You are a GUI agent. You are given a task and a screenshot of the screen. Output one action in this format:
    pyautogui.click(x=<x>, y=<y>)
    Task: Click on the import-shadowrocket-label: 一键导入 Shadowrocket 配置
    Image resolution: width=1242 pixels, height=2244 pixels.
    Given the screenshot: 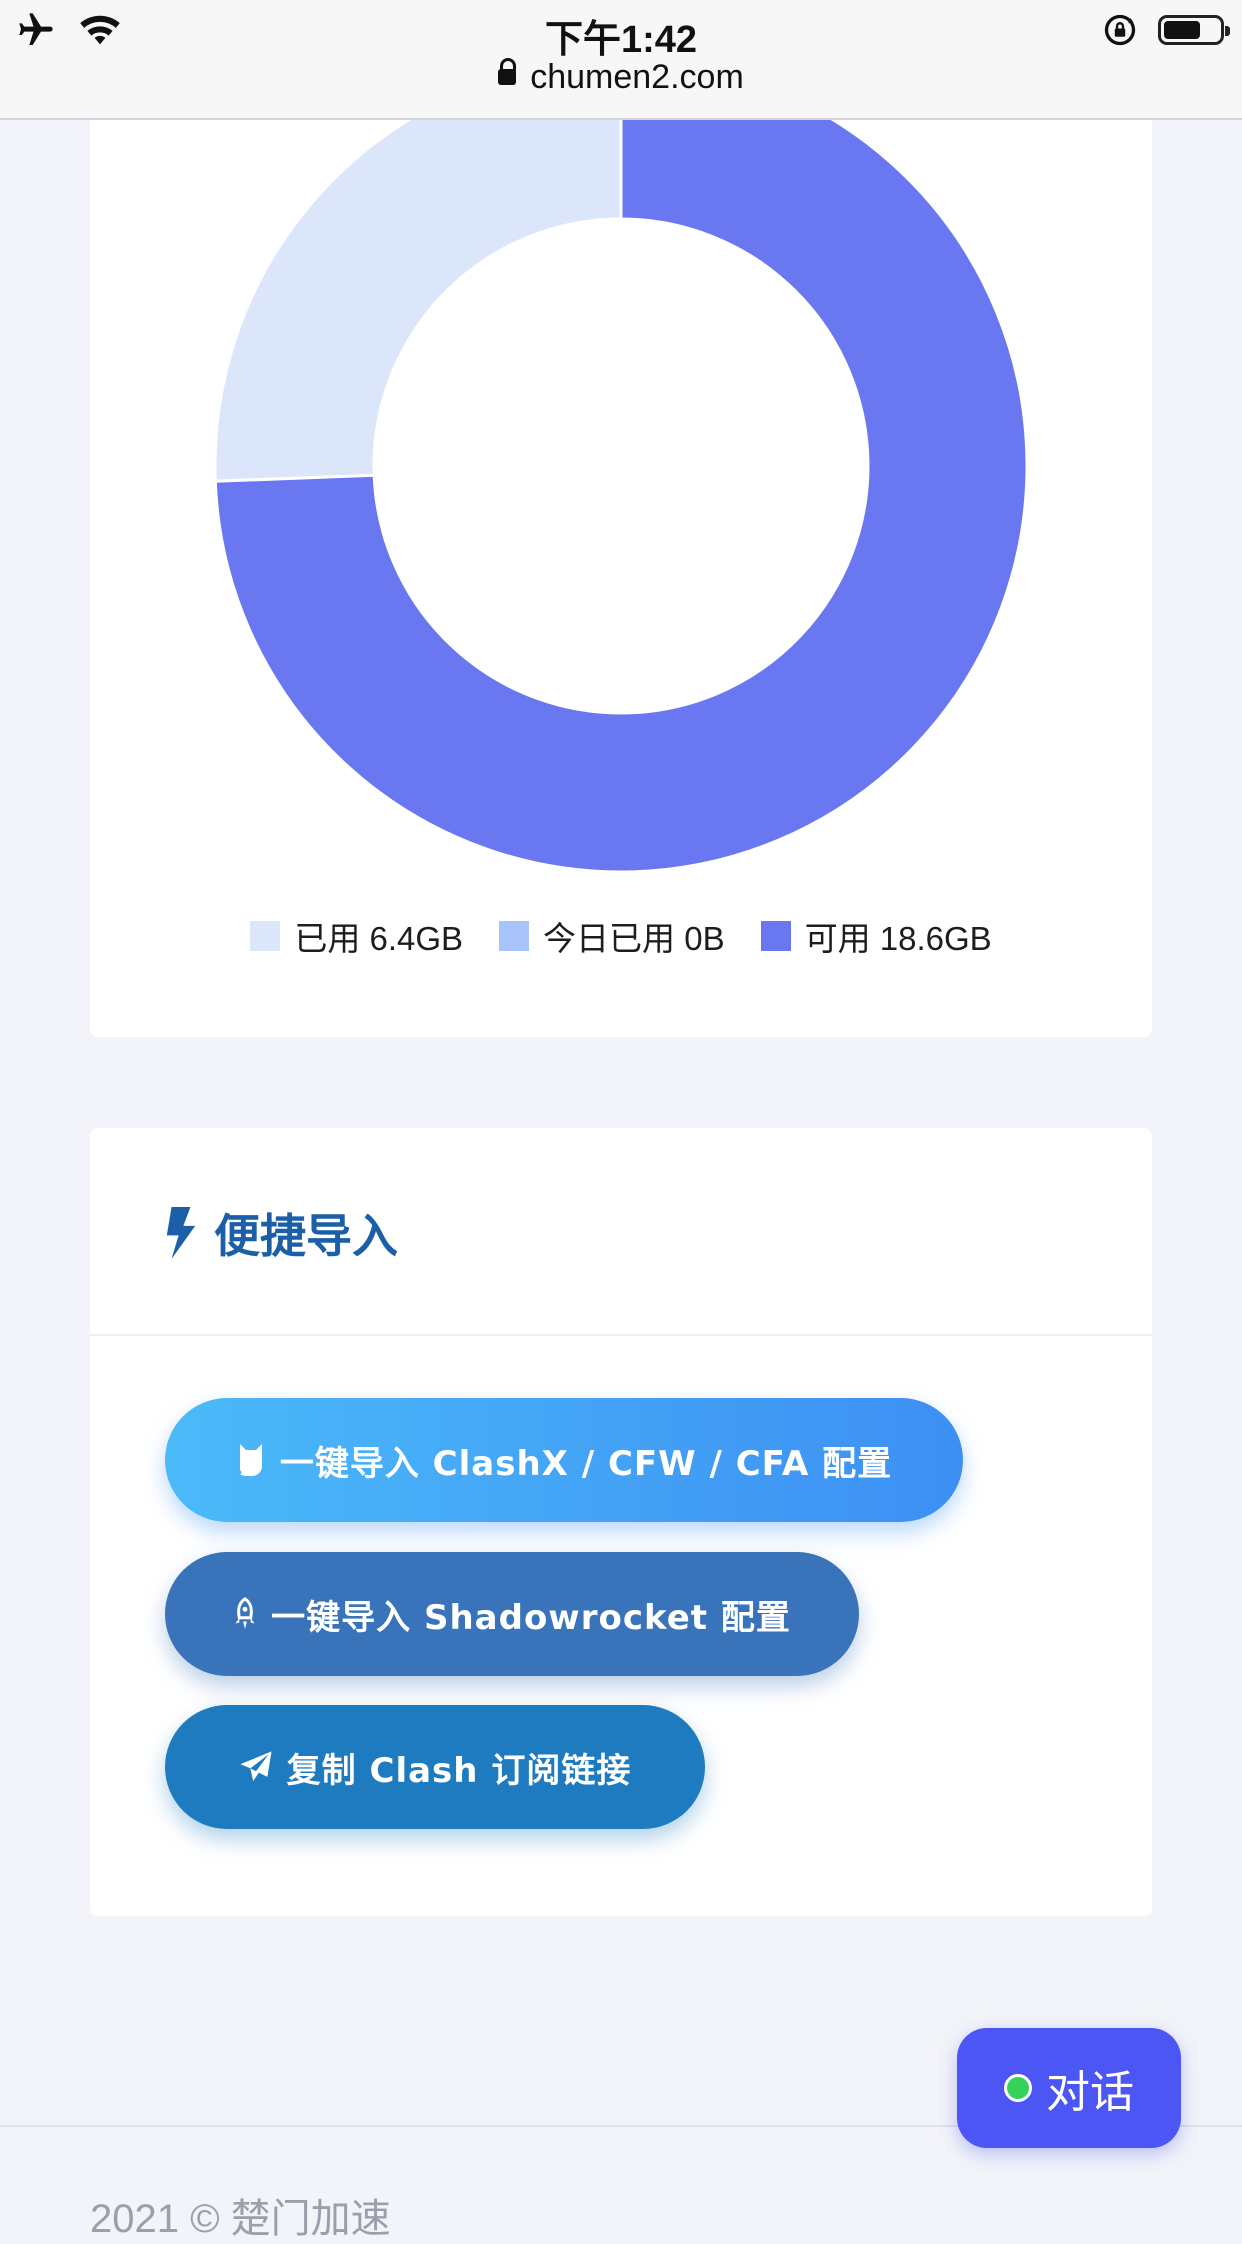 What is the action you would take?
    pyautogui.click(x=531, y=1617)
    